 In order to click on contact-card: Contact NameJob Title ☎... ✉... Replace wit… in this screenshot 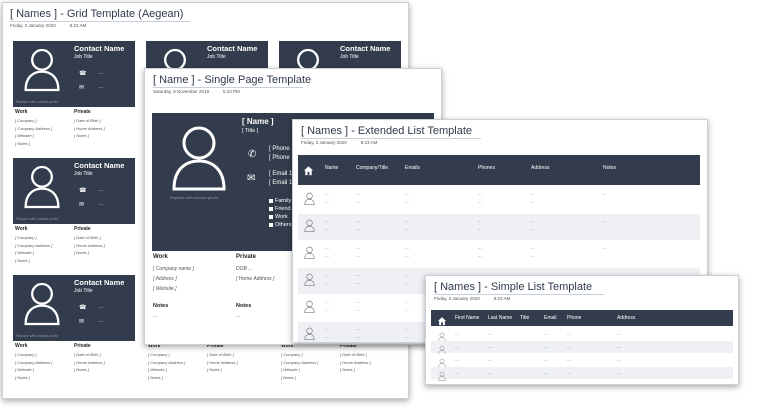, I will do `click(74, 98)`.